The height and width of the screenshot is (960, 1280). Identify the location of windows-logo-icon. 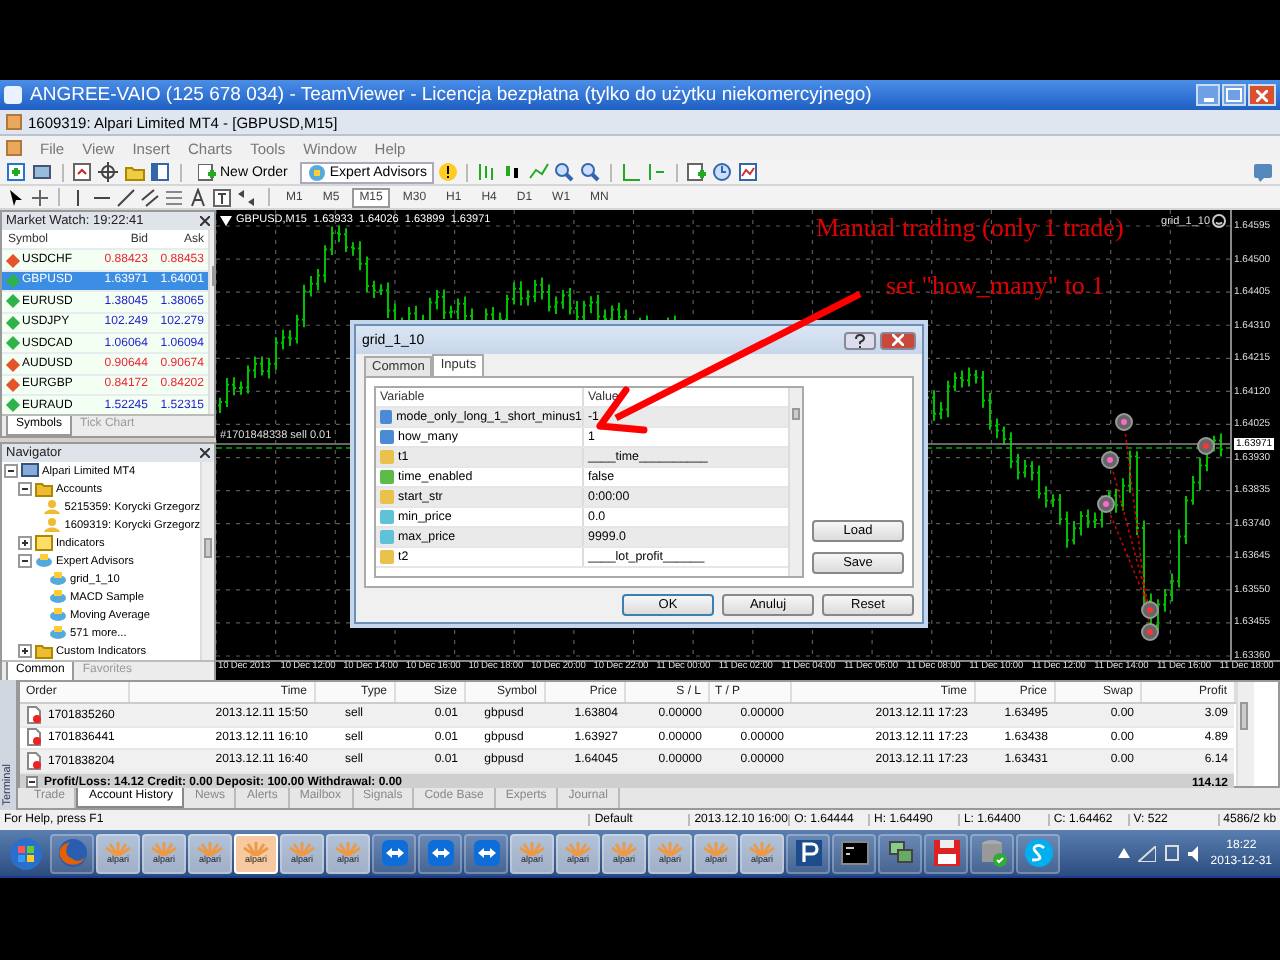
(26, 853).